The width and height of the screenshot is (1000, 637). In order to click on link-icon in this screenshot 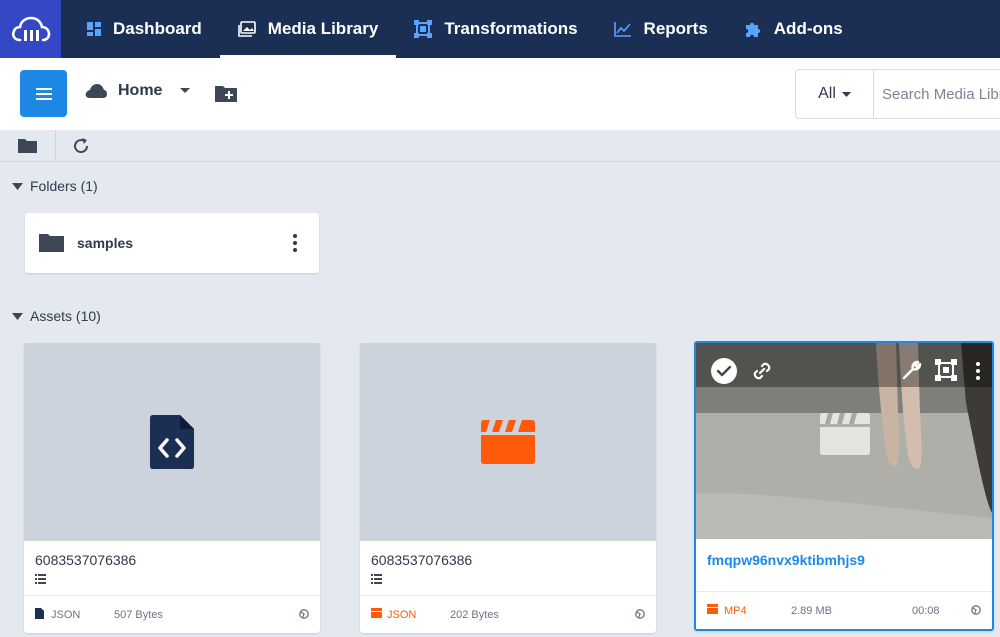, I will do `click(762, 371)`.